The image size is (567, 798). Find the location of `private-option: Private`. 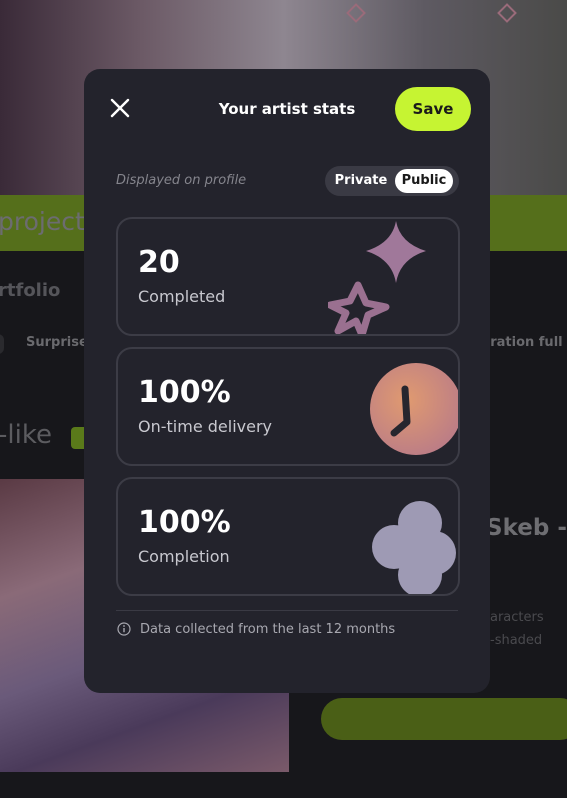

private-option: Private is located at coordinates (361, 181).